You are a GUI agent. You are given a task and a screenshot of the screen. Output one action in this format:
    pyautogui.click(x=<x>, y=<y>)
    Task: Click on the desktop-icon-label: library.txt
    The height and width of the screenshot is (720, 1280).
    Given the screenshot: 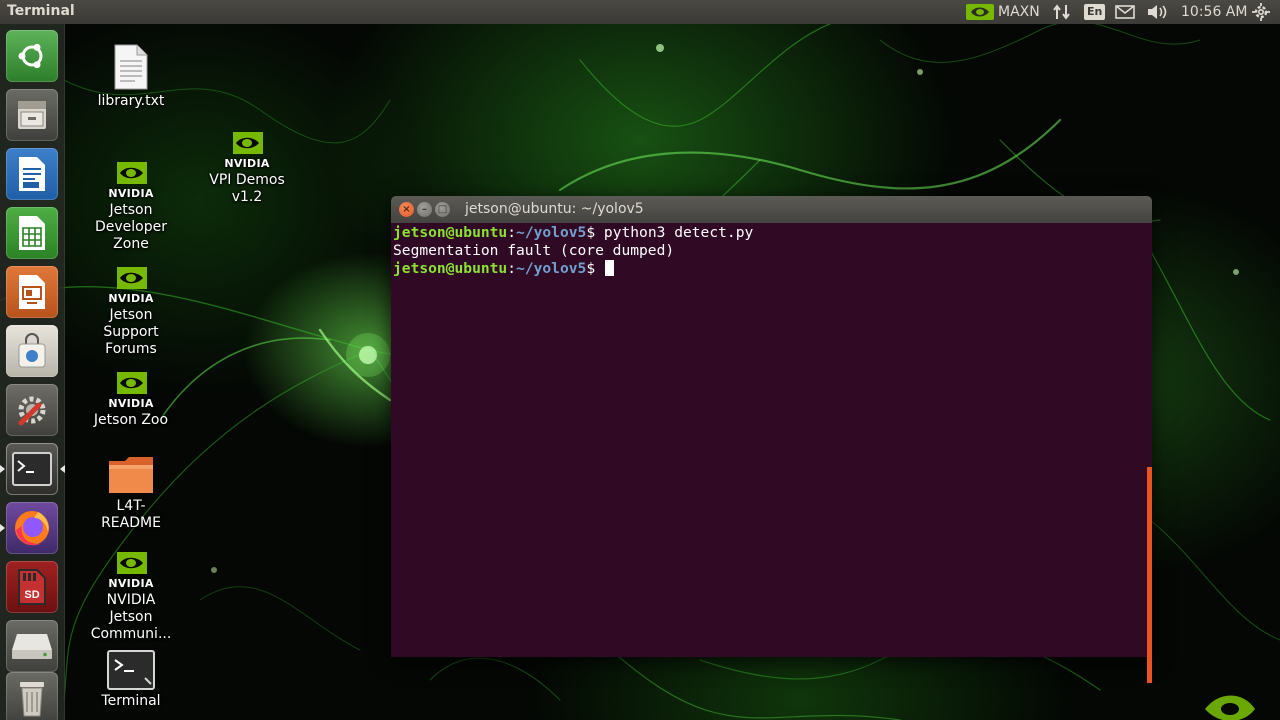 What is the action you would take?
    pyautogui.click(x=131, y=101)
    